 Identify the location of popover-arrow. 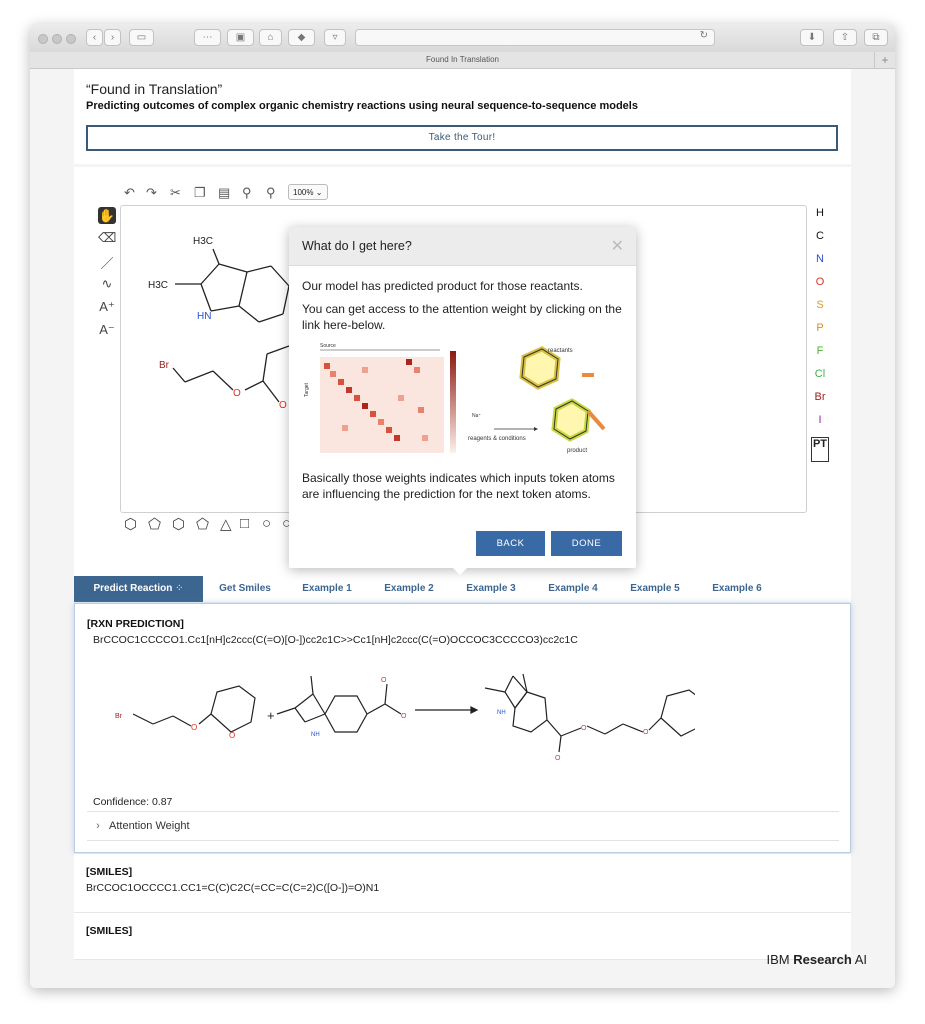
(460, 570).